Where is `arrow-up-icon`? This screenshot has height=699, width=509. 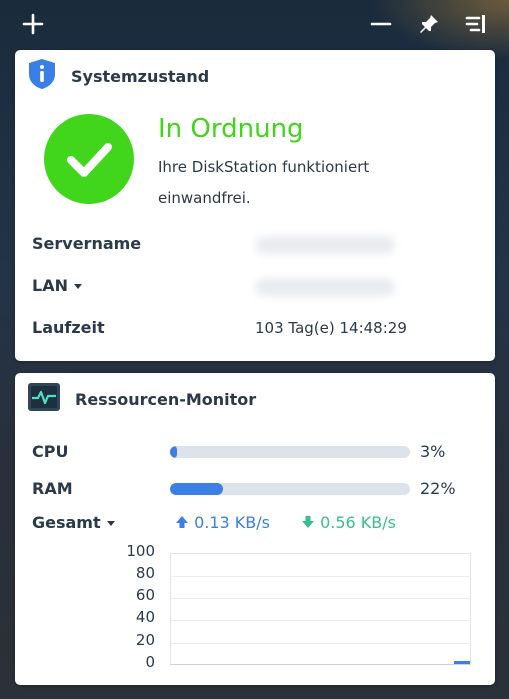
arrow-up-icon is located at coordinates (182, 522).